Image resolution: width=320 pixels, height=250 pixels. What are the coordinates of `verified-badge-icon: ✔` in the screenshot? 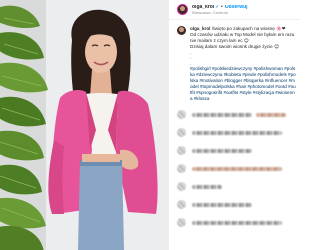 It's located at (217, 6).